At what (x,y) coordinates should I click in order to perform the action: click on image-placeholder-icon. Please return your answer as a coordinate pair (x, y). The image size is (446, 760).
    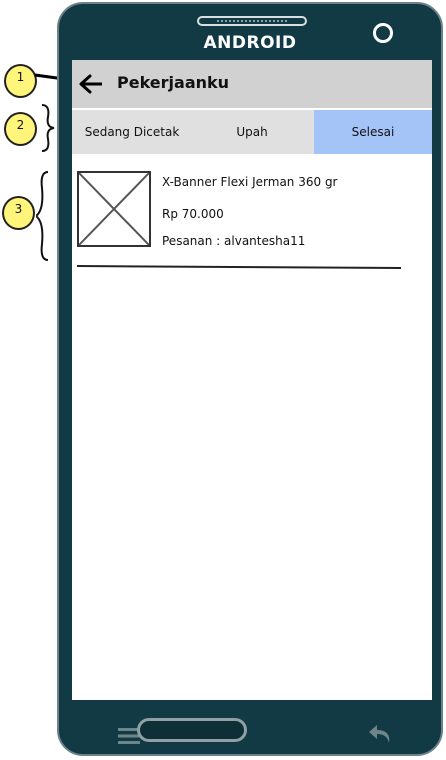
    Looking at the image, I should click on (114, 209).